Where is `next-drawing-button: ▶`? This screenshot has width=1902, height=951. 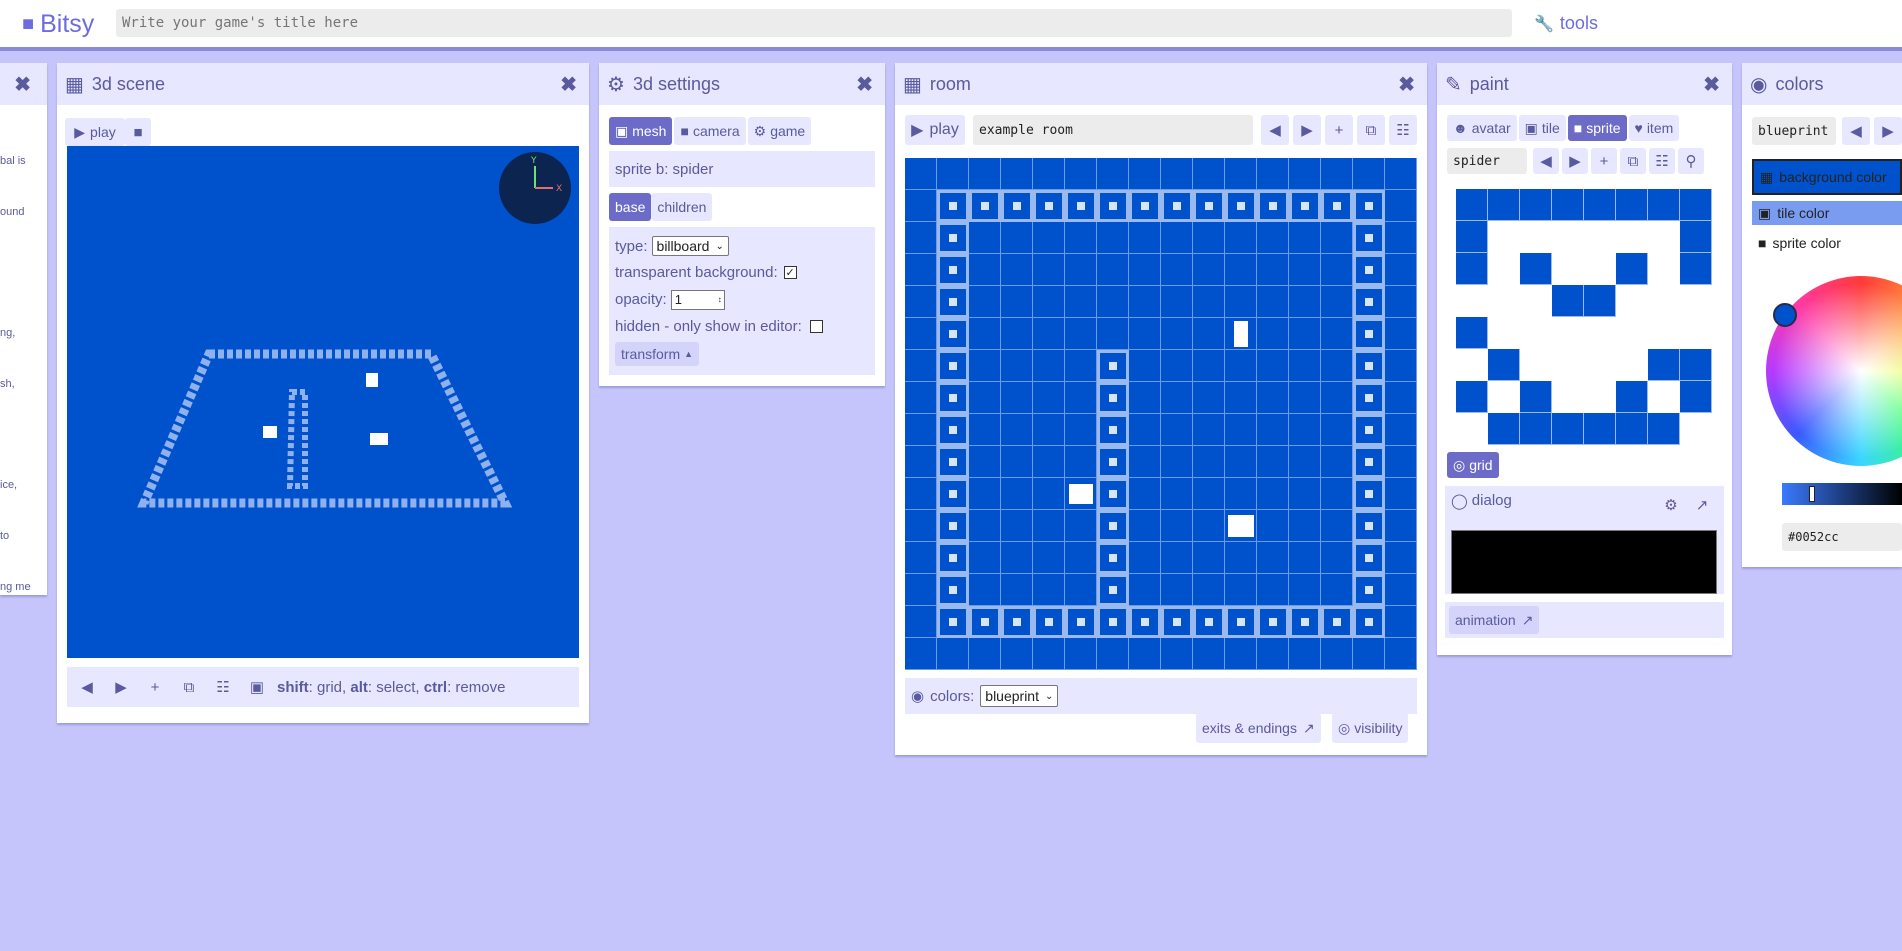 next-drawing-button: ▶ is located at coordinates (1575, 161).